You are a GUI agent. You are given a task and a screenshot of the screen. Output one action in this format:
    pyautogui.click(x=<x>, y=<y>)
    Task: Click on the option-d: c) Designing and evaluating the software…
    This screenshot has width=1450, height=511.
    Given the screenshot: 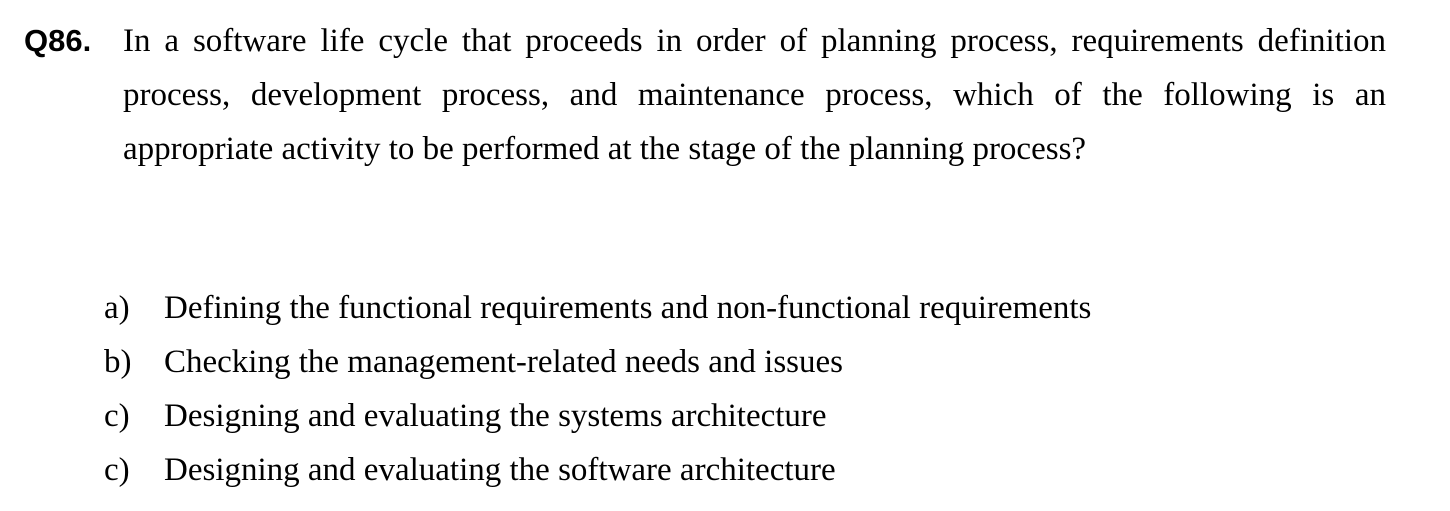 What is the action you would take?
    pyautogui.click(x=597, y=470)
    